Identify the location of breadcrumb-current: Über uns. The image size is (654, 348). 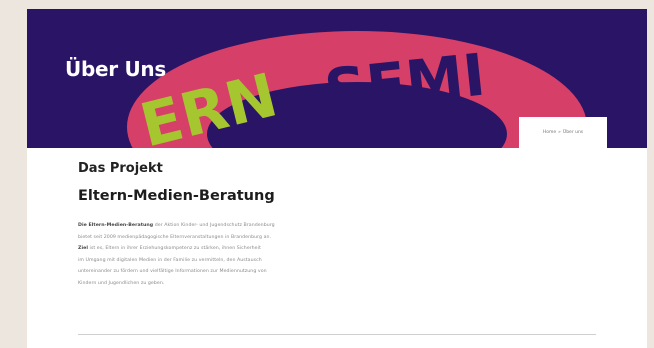
(573, 132).